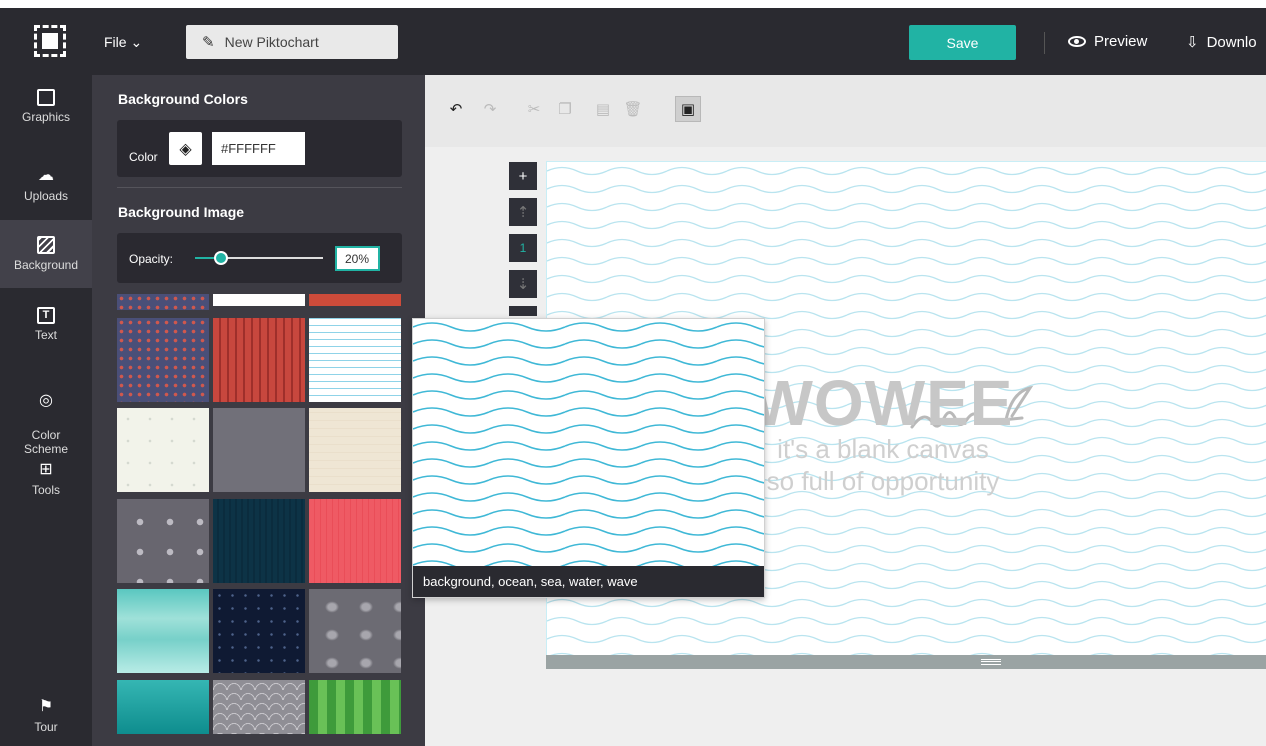 The width and height of the screenshot is (1266, 746). I want to click on opacity-slider-handle, so click(220, 258).